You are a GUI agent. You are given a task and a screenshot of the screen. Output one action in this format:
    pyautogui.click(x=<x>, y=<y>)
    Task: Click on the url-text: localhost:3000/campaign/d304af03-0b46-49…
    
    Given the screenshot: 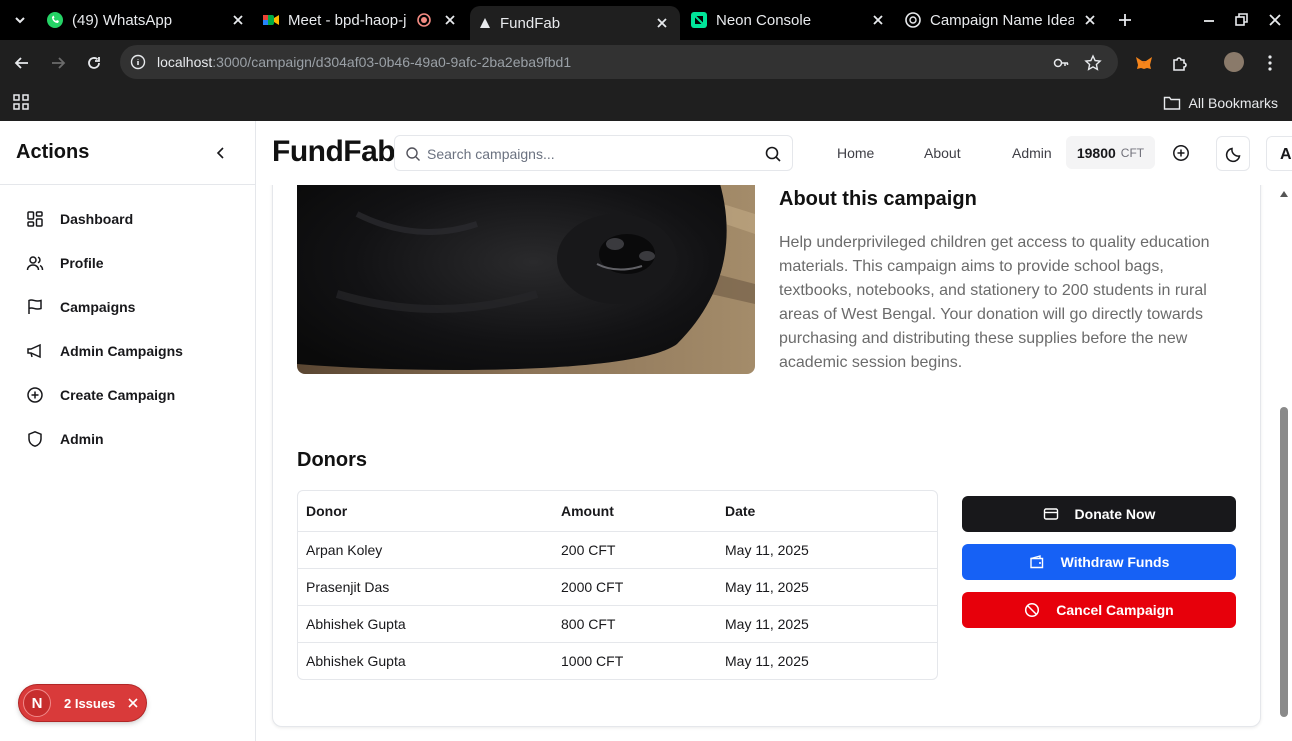 What is the action you would take?
    pyautogui.click(x=364, y=62)
    